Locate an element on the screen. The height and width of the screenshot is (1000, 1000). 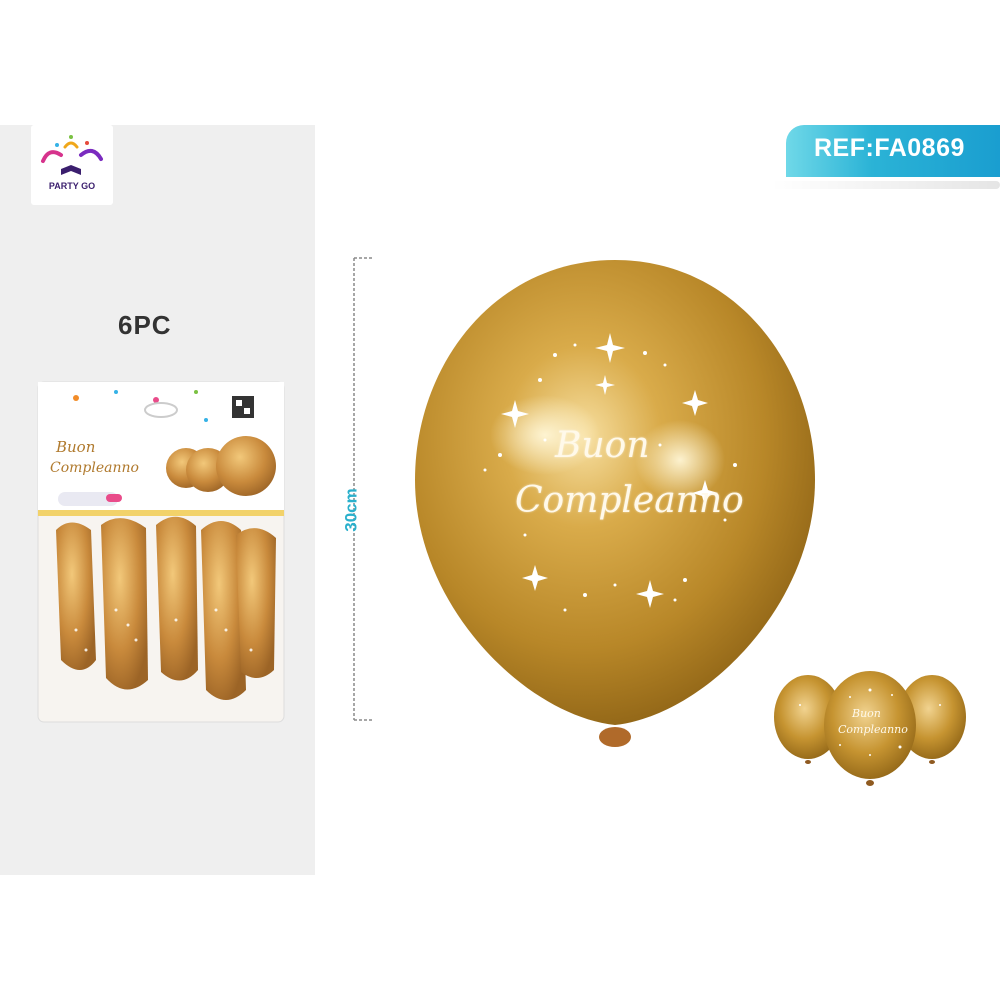
brand-name: PARTY GO is located at coordinates (72, 186).